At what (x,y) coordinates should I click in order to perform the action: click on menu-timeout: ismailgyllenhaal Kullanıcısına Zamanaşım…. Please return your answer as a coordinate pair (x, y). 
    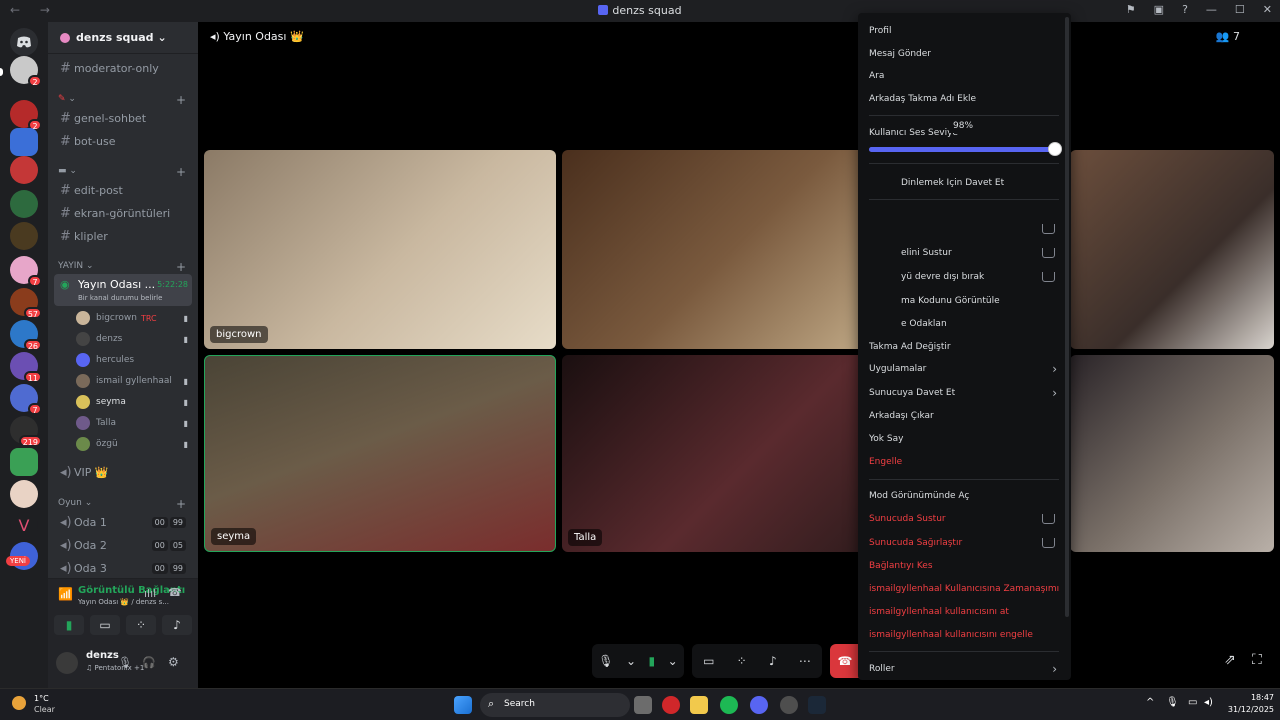
    Looking at the image, I should click on (965, 589).